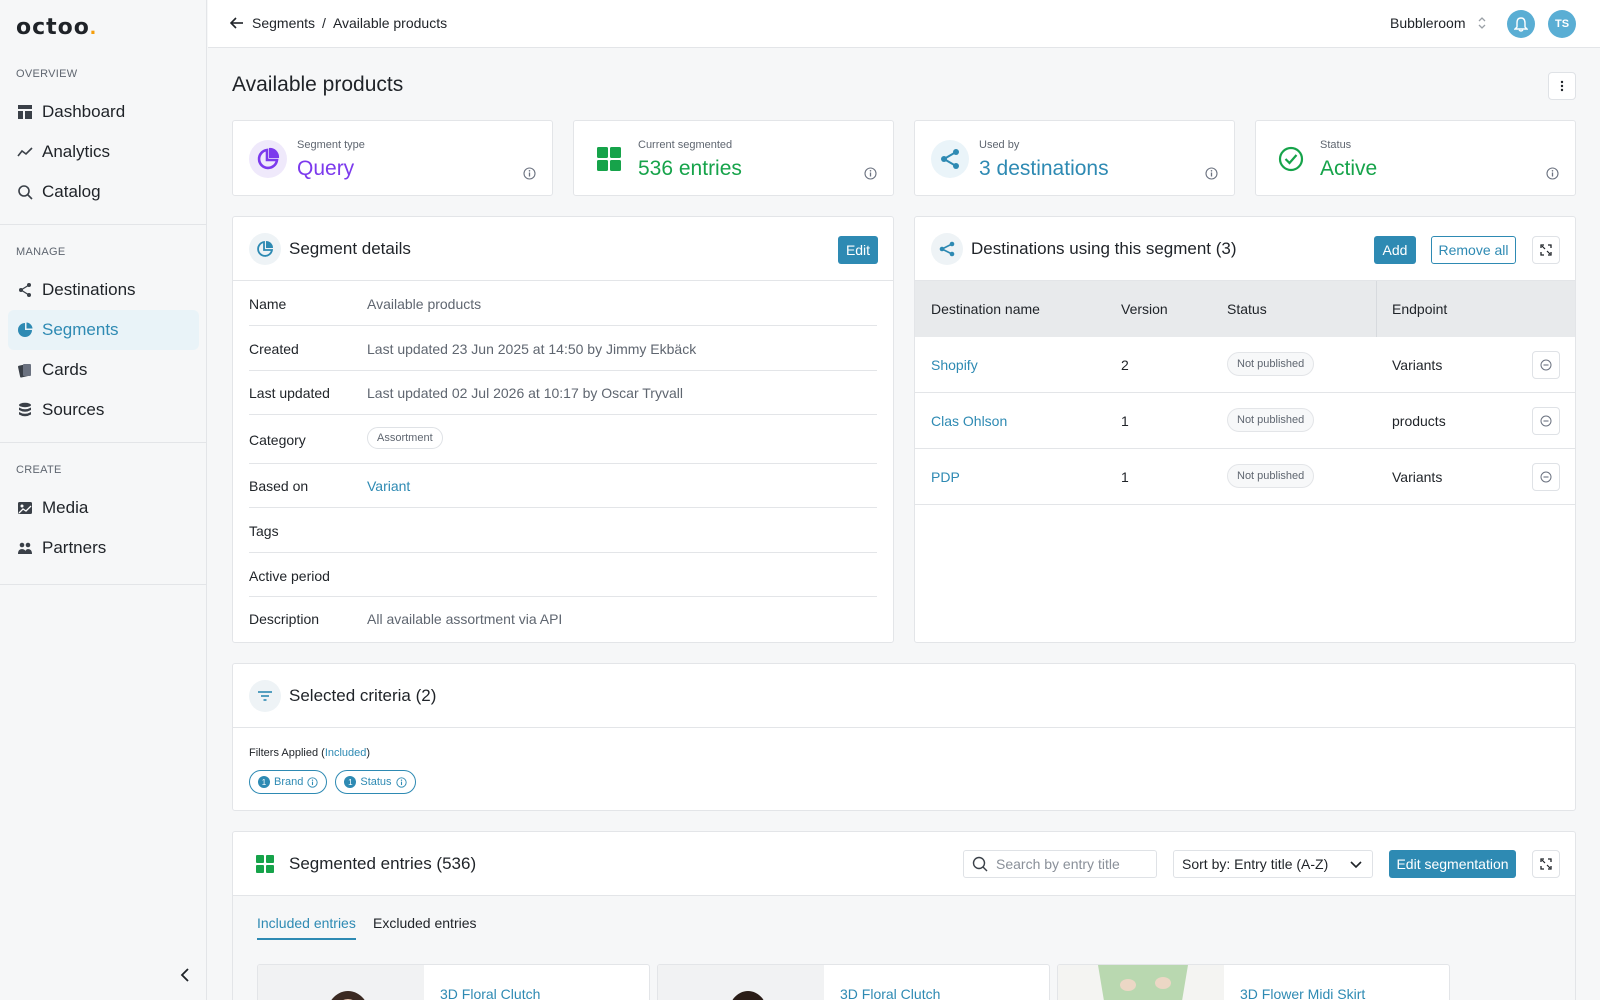 The width and height of the screenshot is (1600, 1000). What do you see at coordinates (690, 168) in the screenshot?
I see `stat-value: 536 entries` at bounding box center [690, 168].